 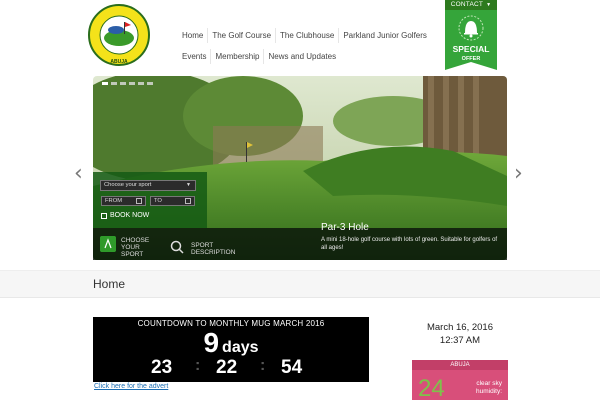 I want to click on countdown-seconds: 54, so click(x=292, y=367).